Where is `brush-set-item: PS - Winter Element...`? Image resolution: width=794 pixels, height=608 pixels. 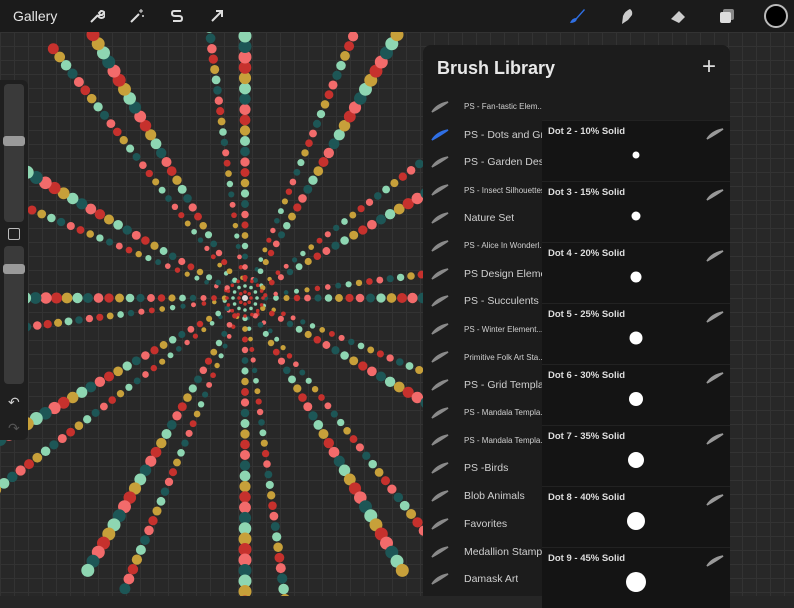
brush-set-item: PS - Winter Element... is located at coordinates (482, 329).